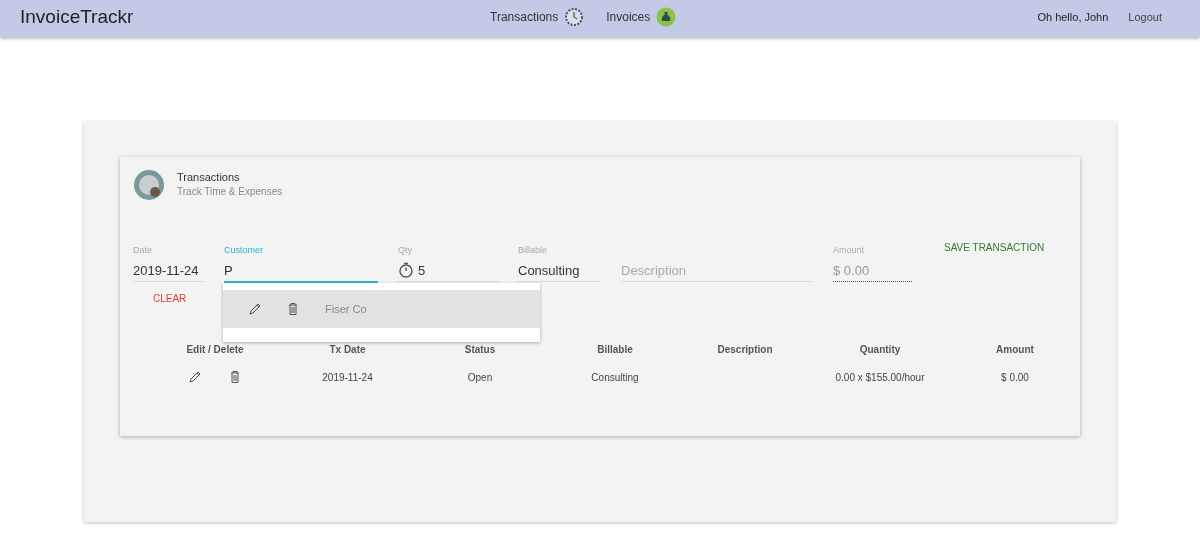  What do you see at coordinates (880, 349) in the screenshot?
I see `column-header: Quantity` at bounding box center [880, 349].